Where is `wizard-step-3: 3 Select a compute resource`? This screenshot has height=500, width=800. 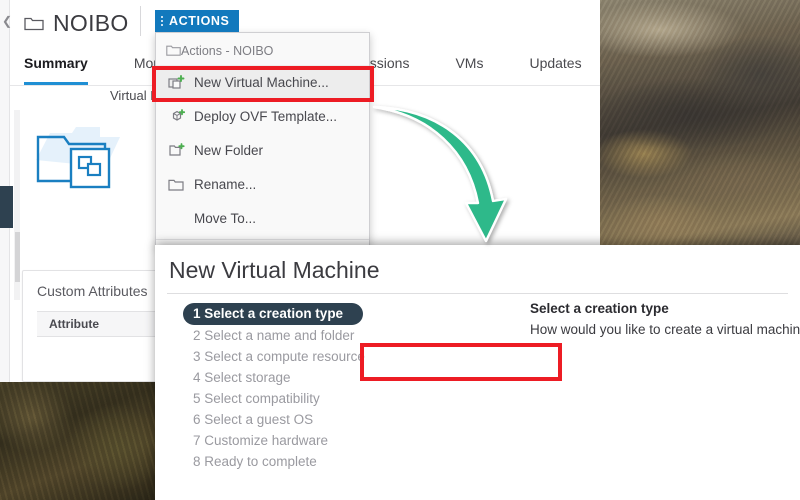
wizard-step-3: 3 Select a compute resource is located at coordinates (278, 356).